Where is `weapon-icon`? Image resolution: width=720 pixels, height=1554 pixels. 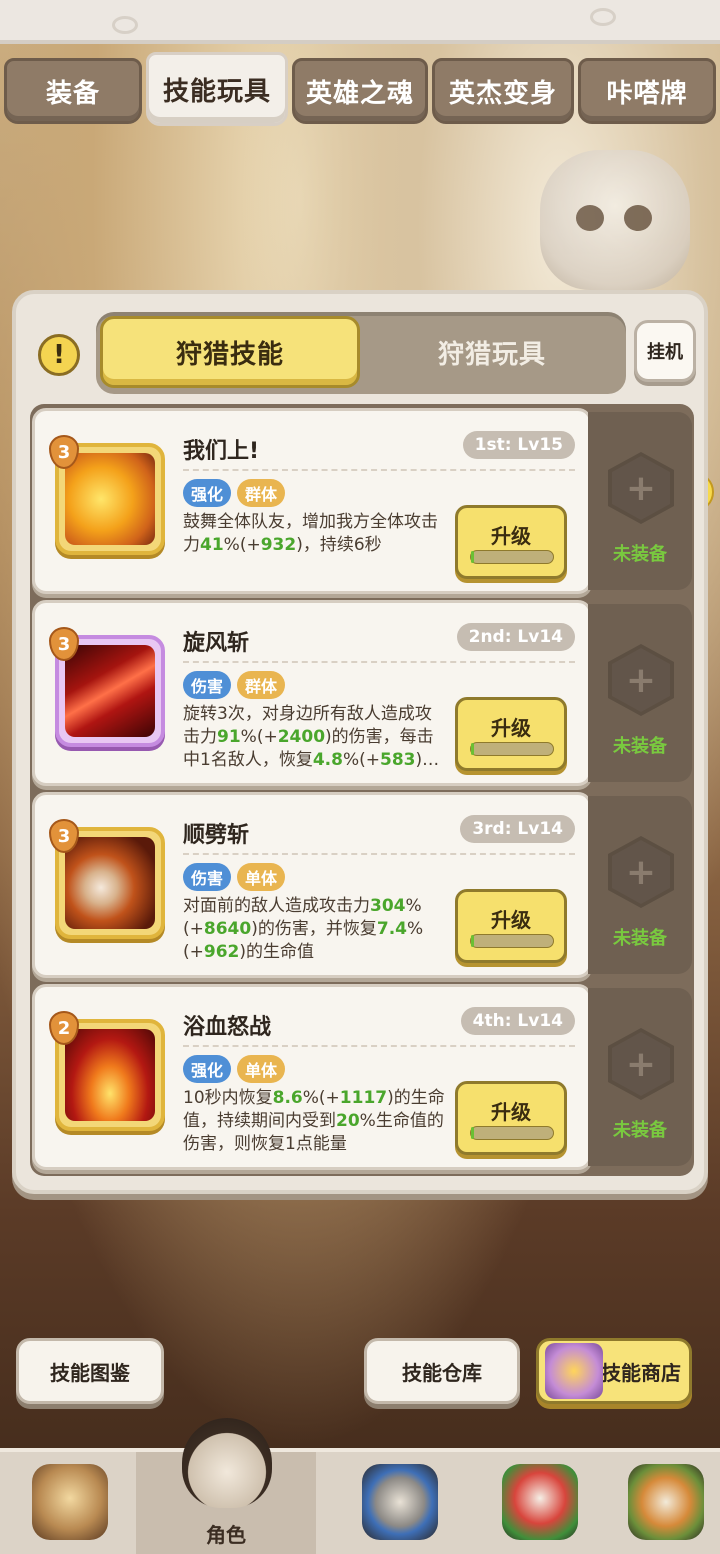 weapon-icon is located at coordinates (400, 1502).